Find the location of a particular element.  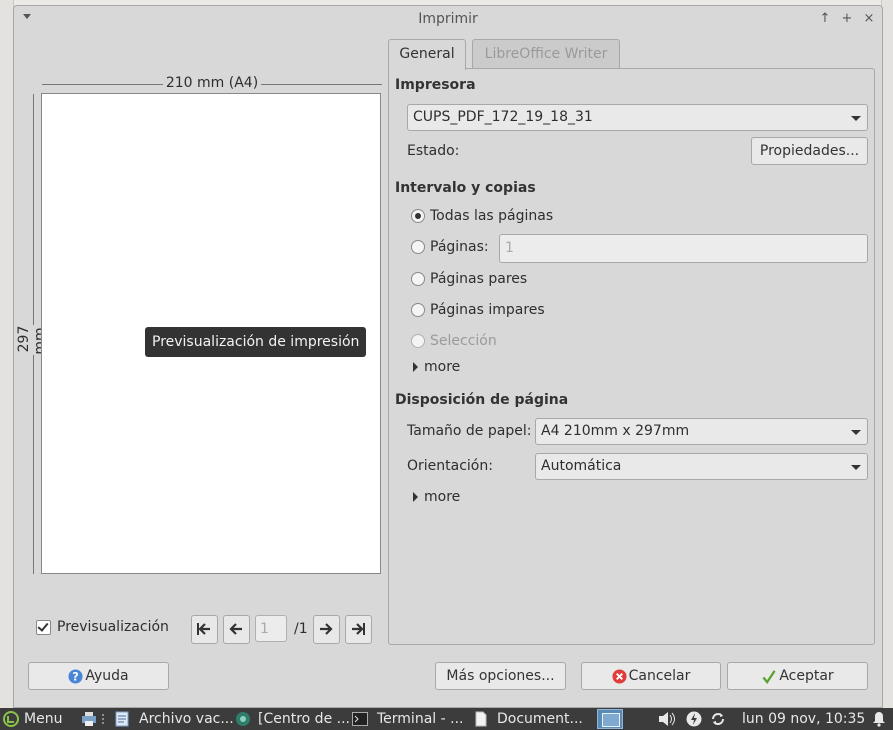

radio-disabled-icon is located at coordinates (418, 341).